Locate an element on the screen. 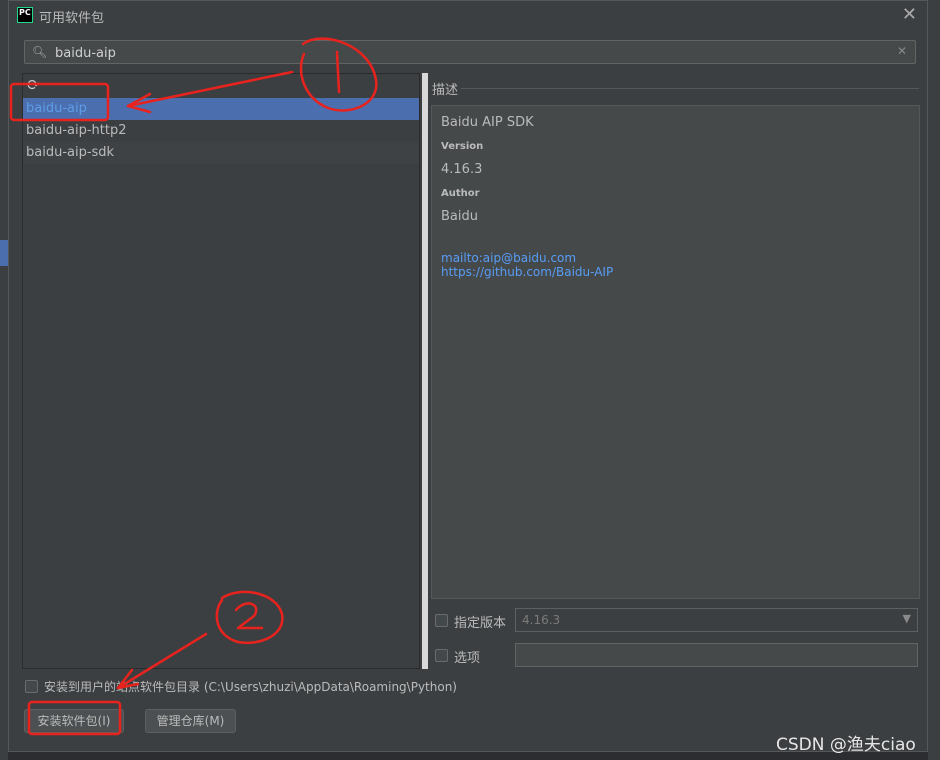  clear-icon: ✕ is located at coordinates (902, 51).